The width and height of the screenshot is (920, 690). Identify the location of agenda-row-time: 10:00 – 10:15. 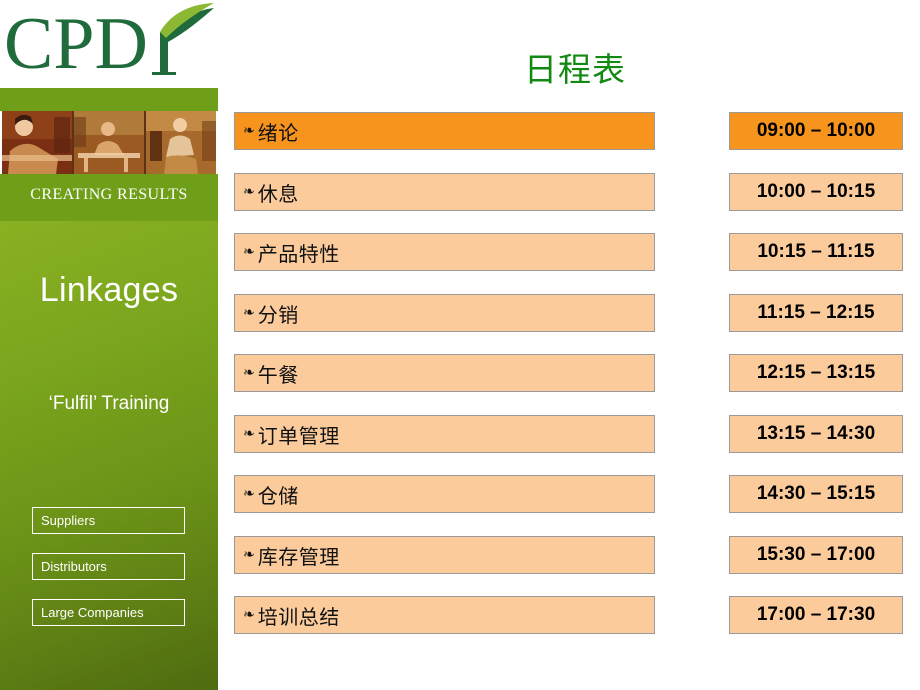
(816, 192).